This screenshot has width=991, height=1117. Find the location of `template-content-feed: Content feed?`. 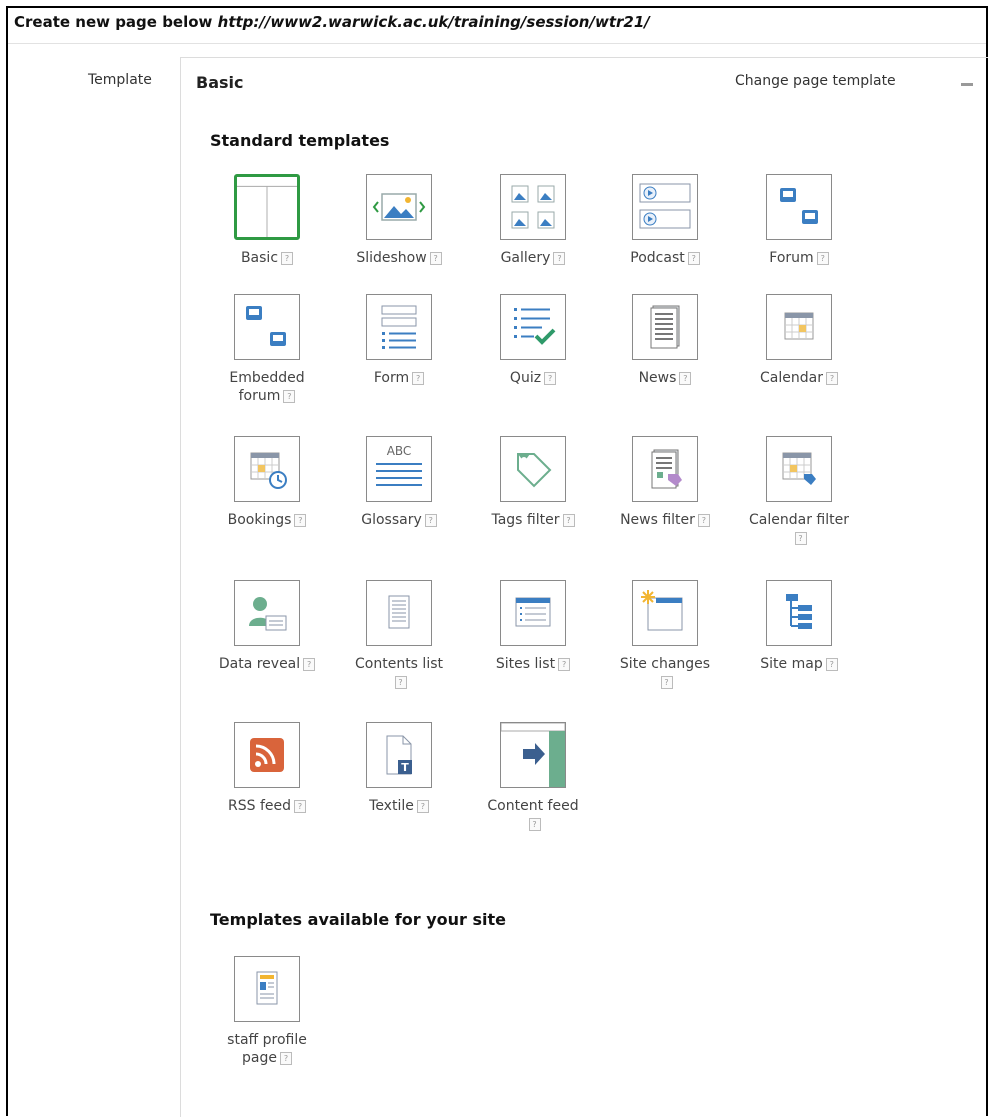

template-content-feed: Content feed? is located at coordinates (533, 777).